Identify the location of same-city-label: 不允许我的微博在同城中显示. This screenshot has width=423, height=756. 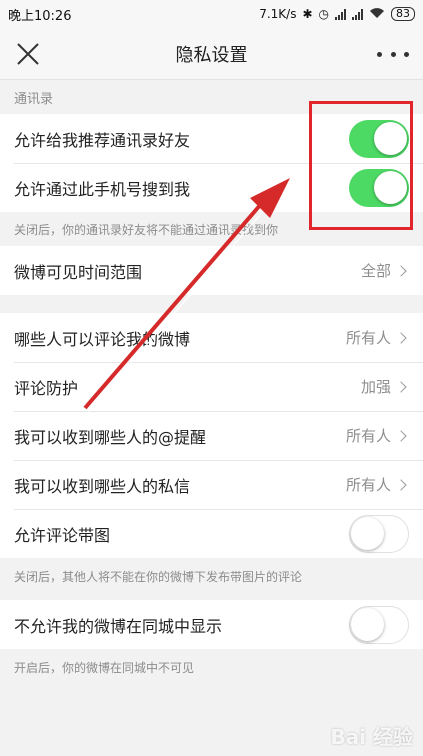
(118, 626).